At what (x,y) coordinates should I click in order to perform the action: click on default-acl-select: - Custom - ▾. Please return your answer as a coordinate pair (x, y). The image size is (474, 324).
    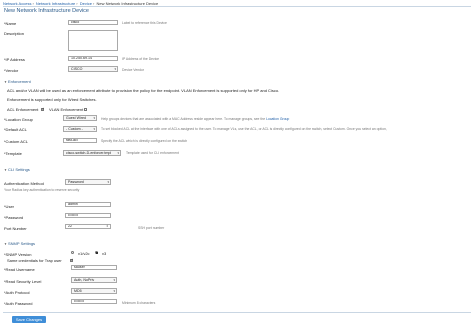
    Looking at the image, I should click on (80, 129).